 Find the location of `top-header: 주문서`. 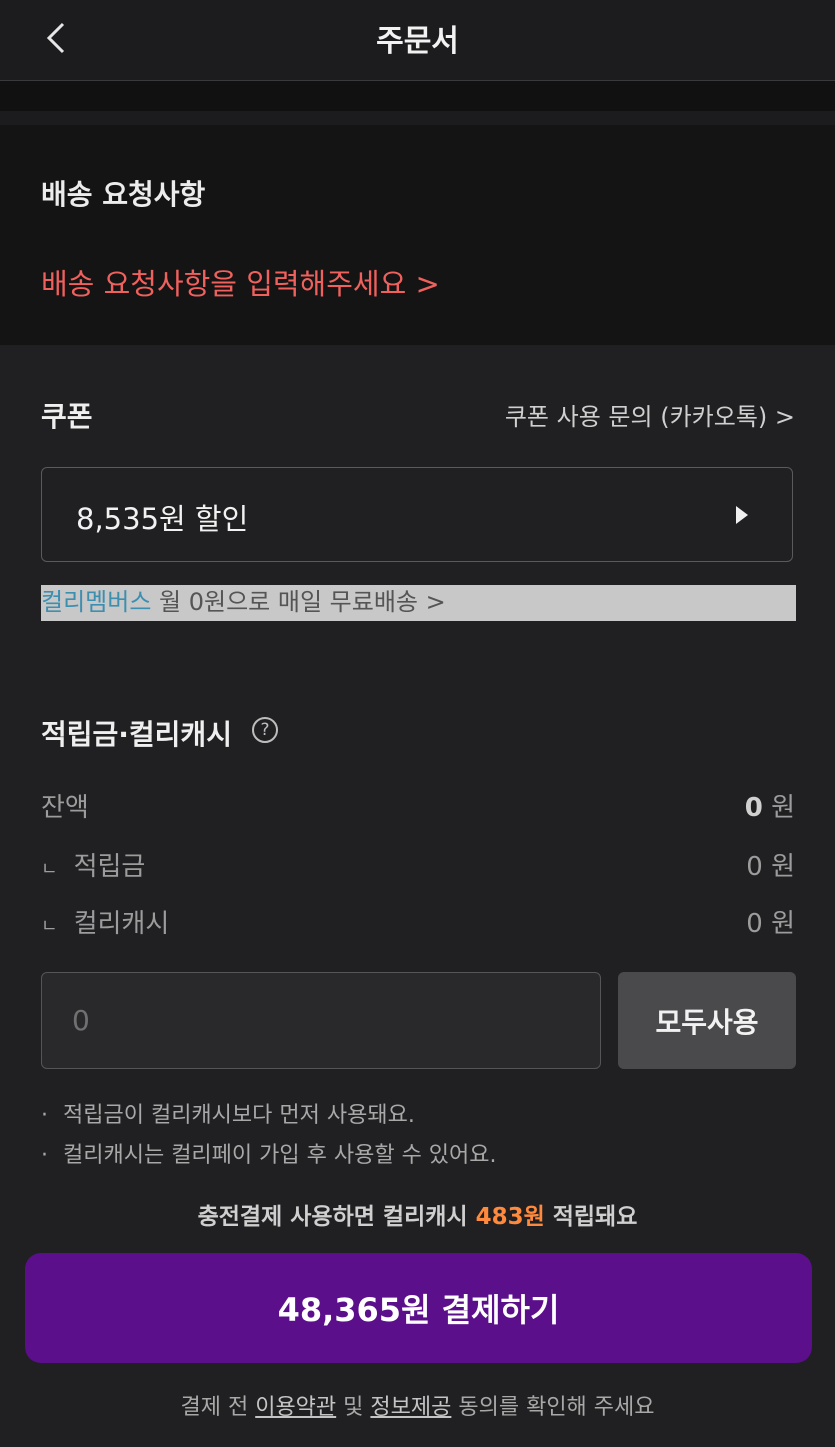

top-header: 주문서 is located at coordinates (417, 40).